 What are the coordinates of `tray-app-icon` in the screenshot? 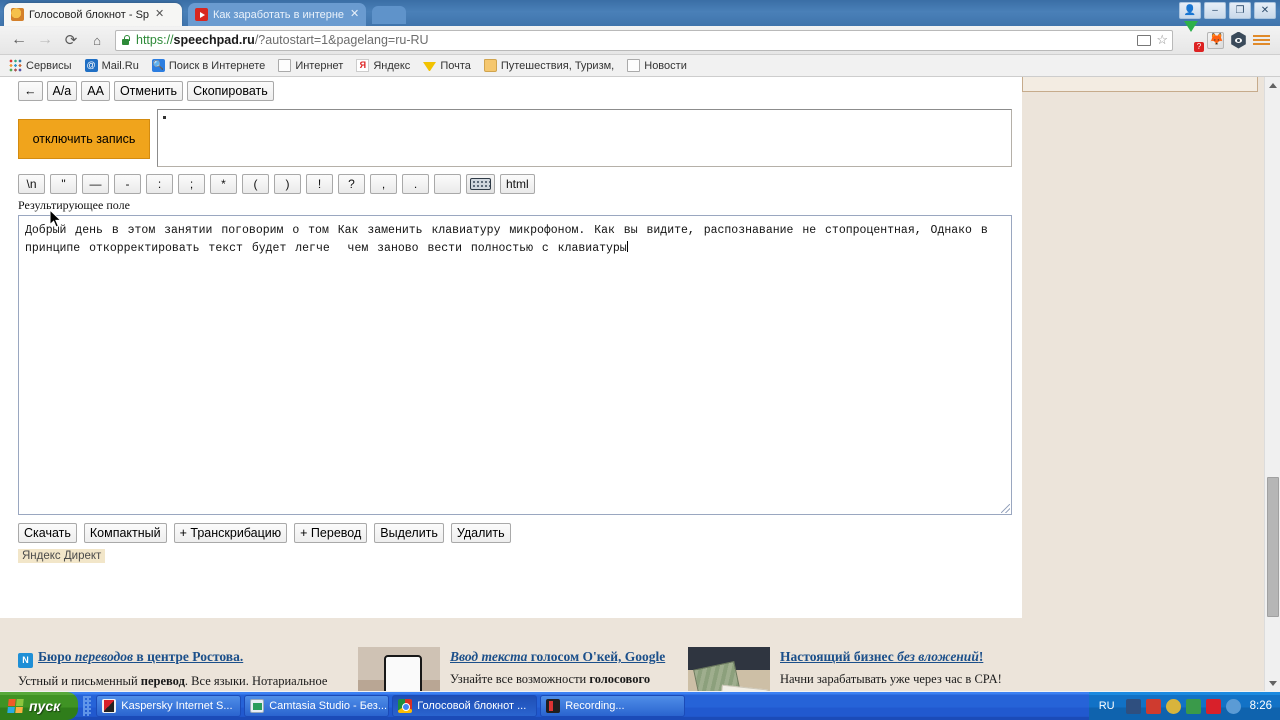 It's located at (1153, 706).